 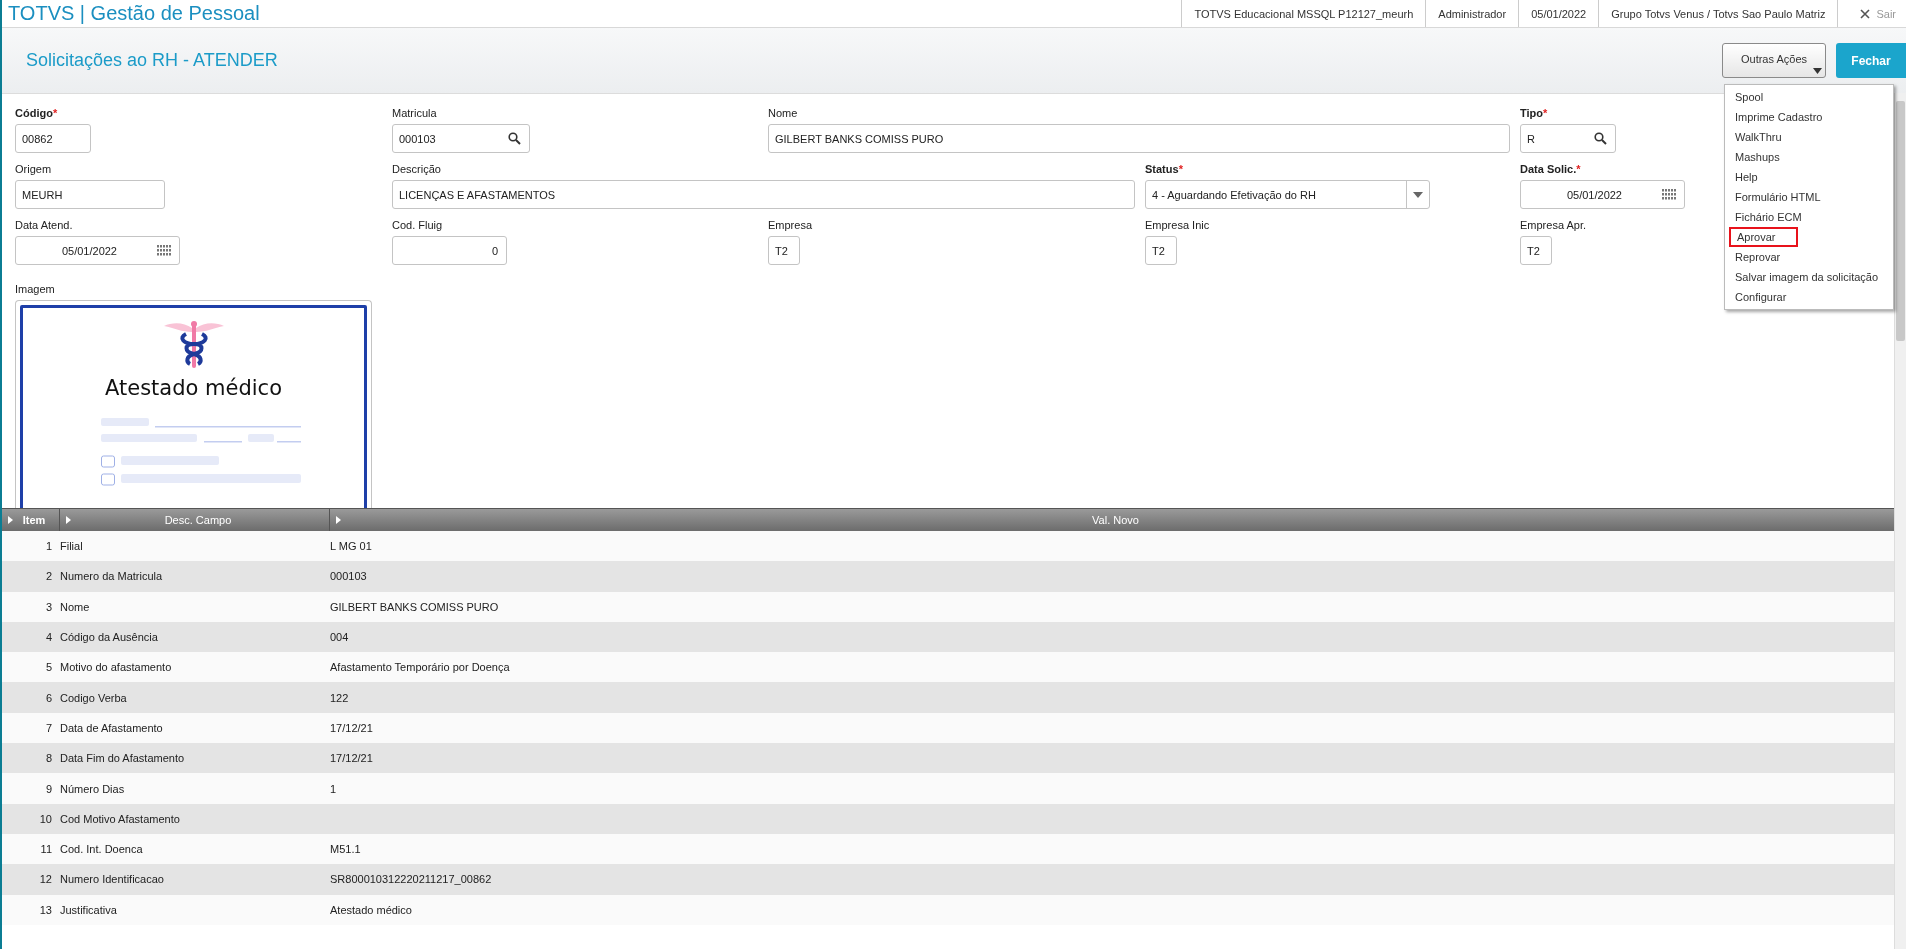 What do you see at coordinates (415, 606) in the screenshot?
I see `table-cell-text: GILBERT BANKS COMISS PURO` at bounding box center [415, 606].